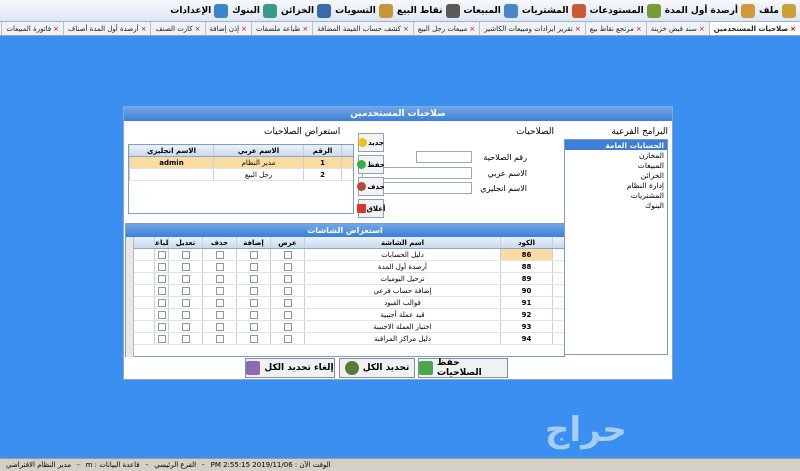  Describe the element at coordinates (254, 10) in the screenshot. I see `menu-item-8: البنوك` at that location.